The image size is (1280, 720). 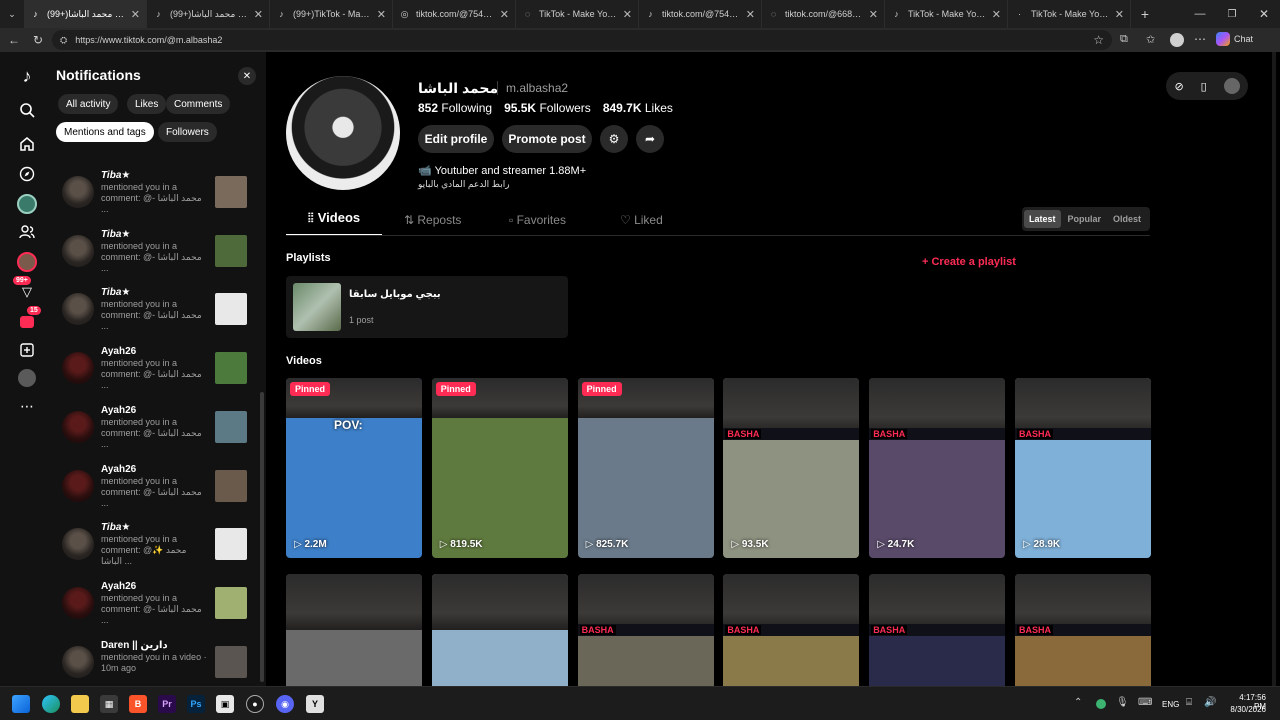 What do you see at coordinates (1124, 39) in the screenshot?
I see `extensions-icon: ⧉` at bounding box center [1124, 39].